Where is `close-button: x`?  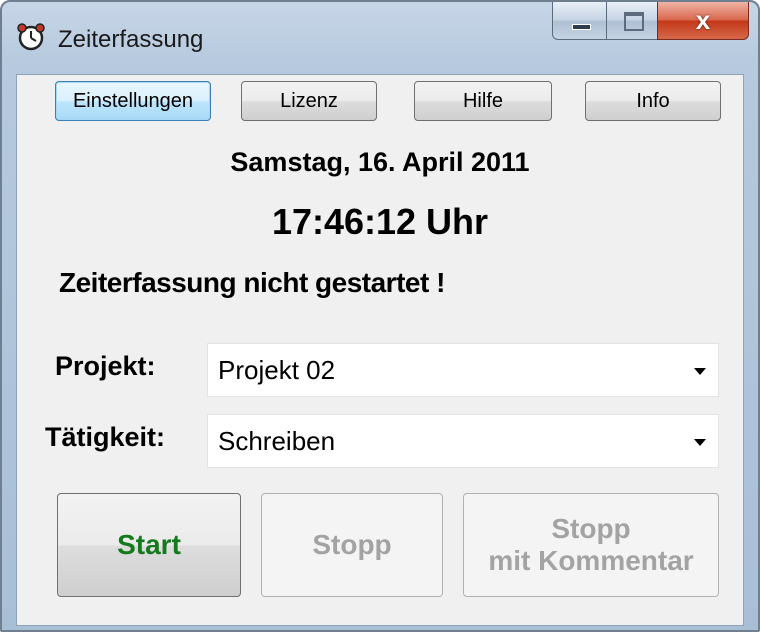
close-button: x is located at coordinates (703, 21).